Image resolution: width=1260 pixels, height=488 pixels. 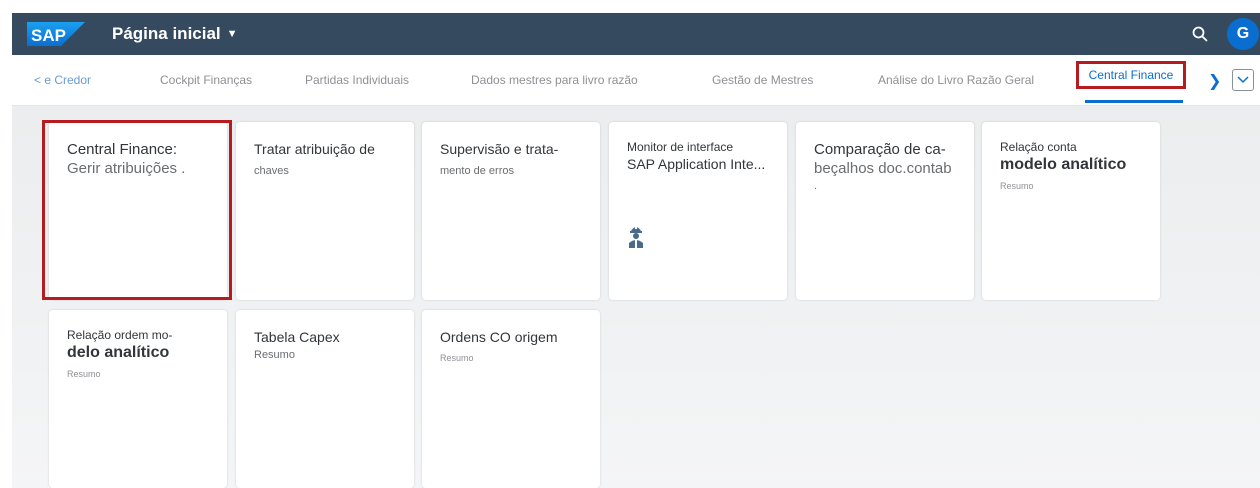 I want to click on tile-relacao-conta: Relação conta modelo analítico Resumo, so click(x=1071, y=211).